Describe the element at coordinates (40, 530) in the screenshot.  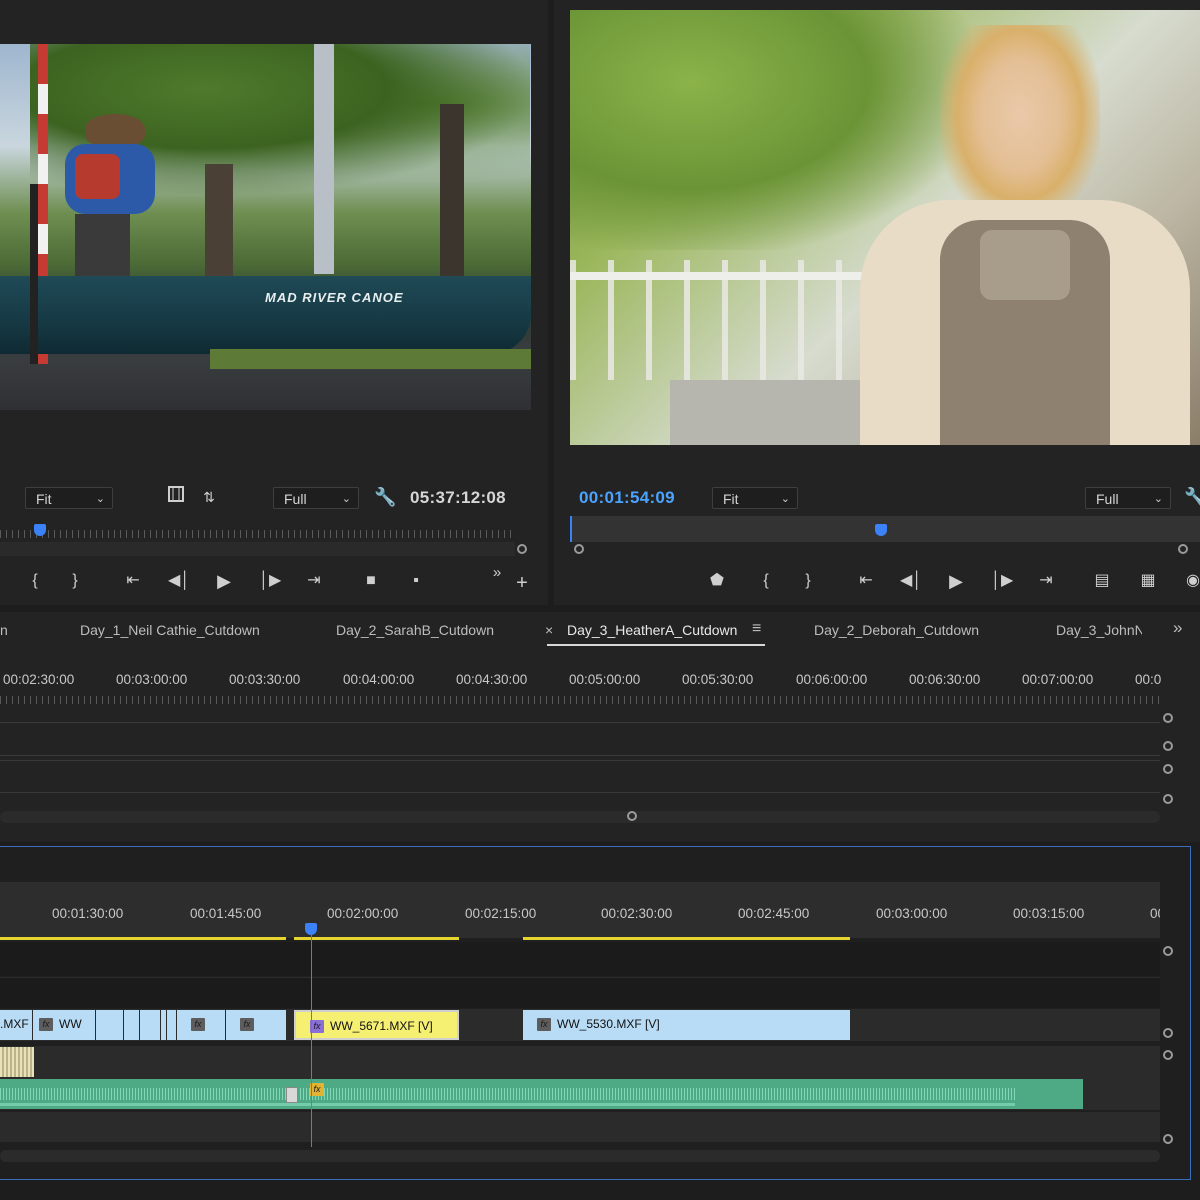
I see `source-playhead` at that location.